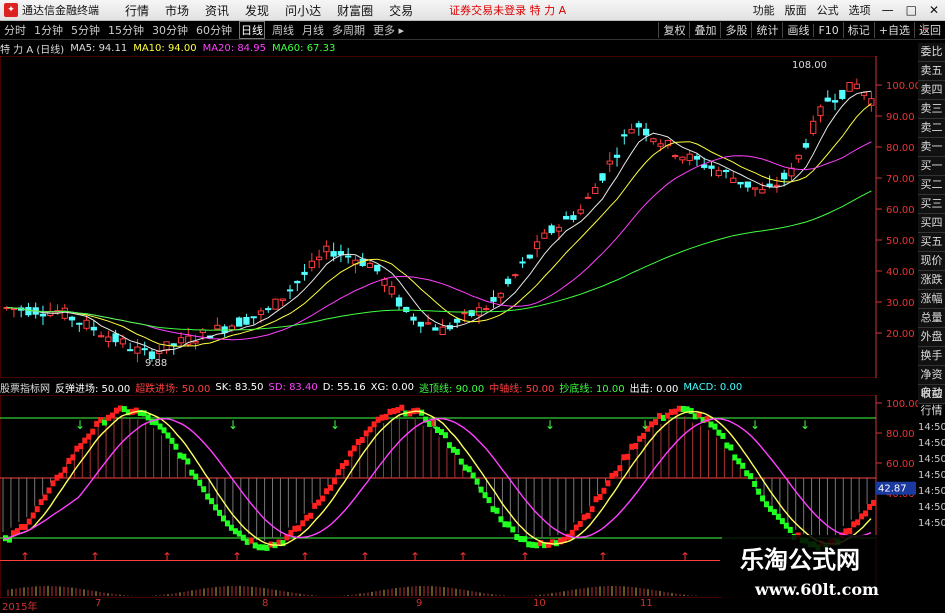  Describe the element at coordinates (888, 10) in the screenshot. I see `minimize-icon: —` at that location.